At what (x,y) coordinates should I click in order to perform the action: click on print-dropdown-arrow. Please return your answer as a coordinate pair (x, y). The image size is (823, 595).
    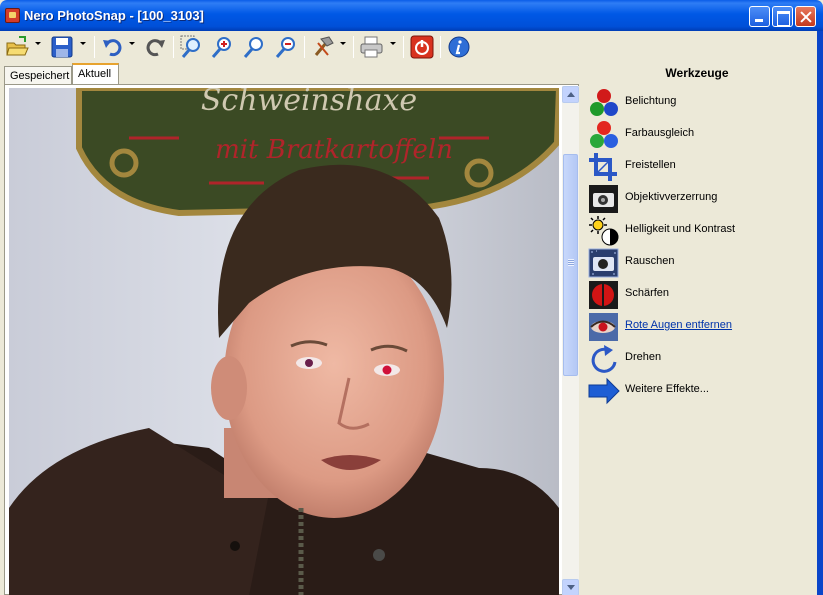
    Looking at the image, I should click on (393, 43).